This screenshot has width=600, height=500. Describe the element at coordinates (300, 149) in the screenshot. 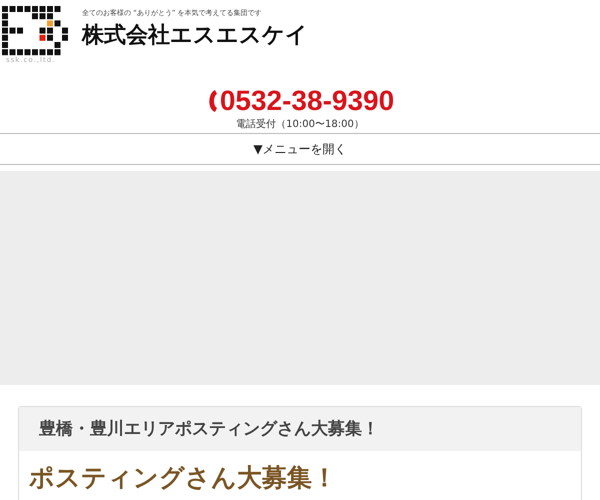

I see `menu-toggle: ▼メニューを開く` at that location.